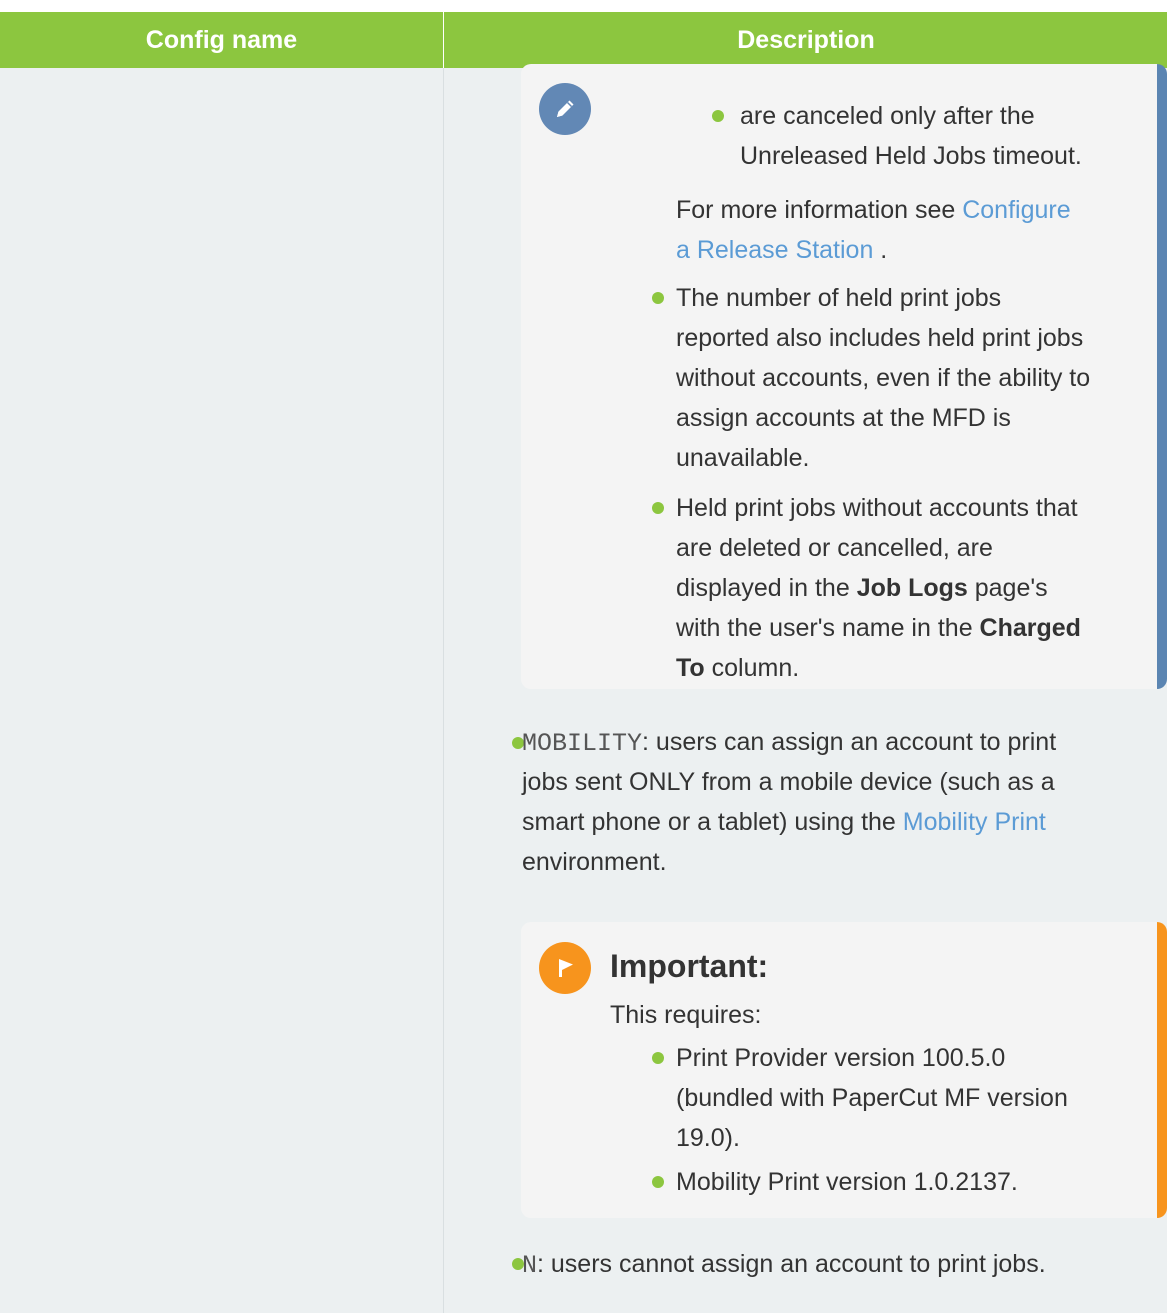  I want to click on pencil-icon, so click(565, 109).